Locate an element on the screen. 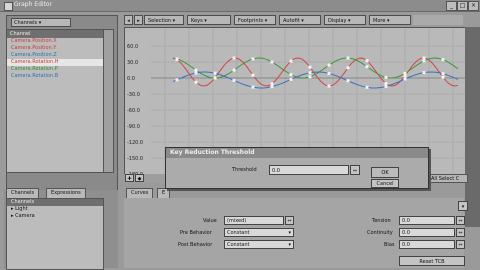  tension-stepper-icon: ⇔ is located at coordinates (460, 220).